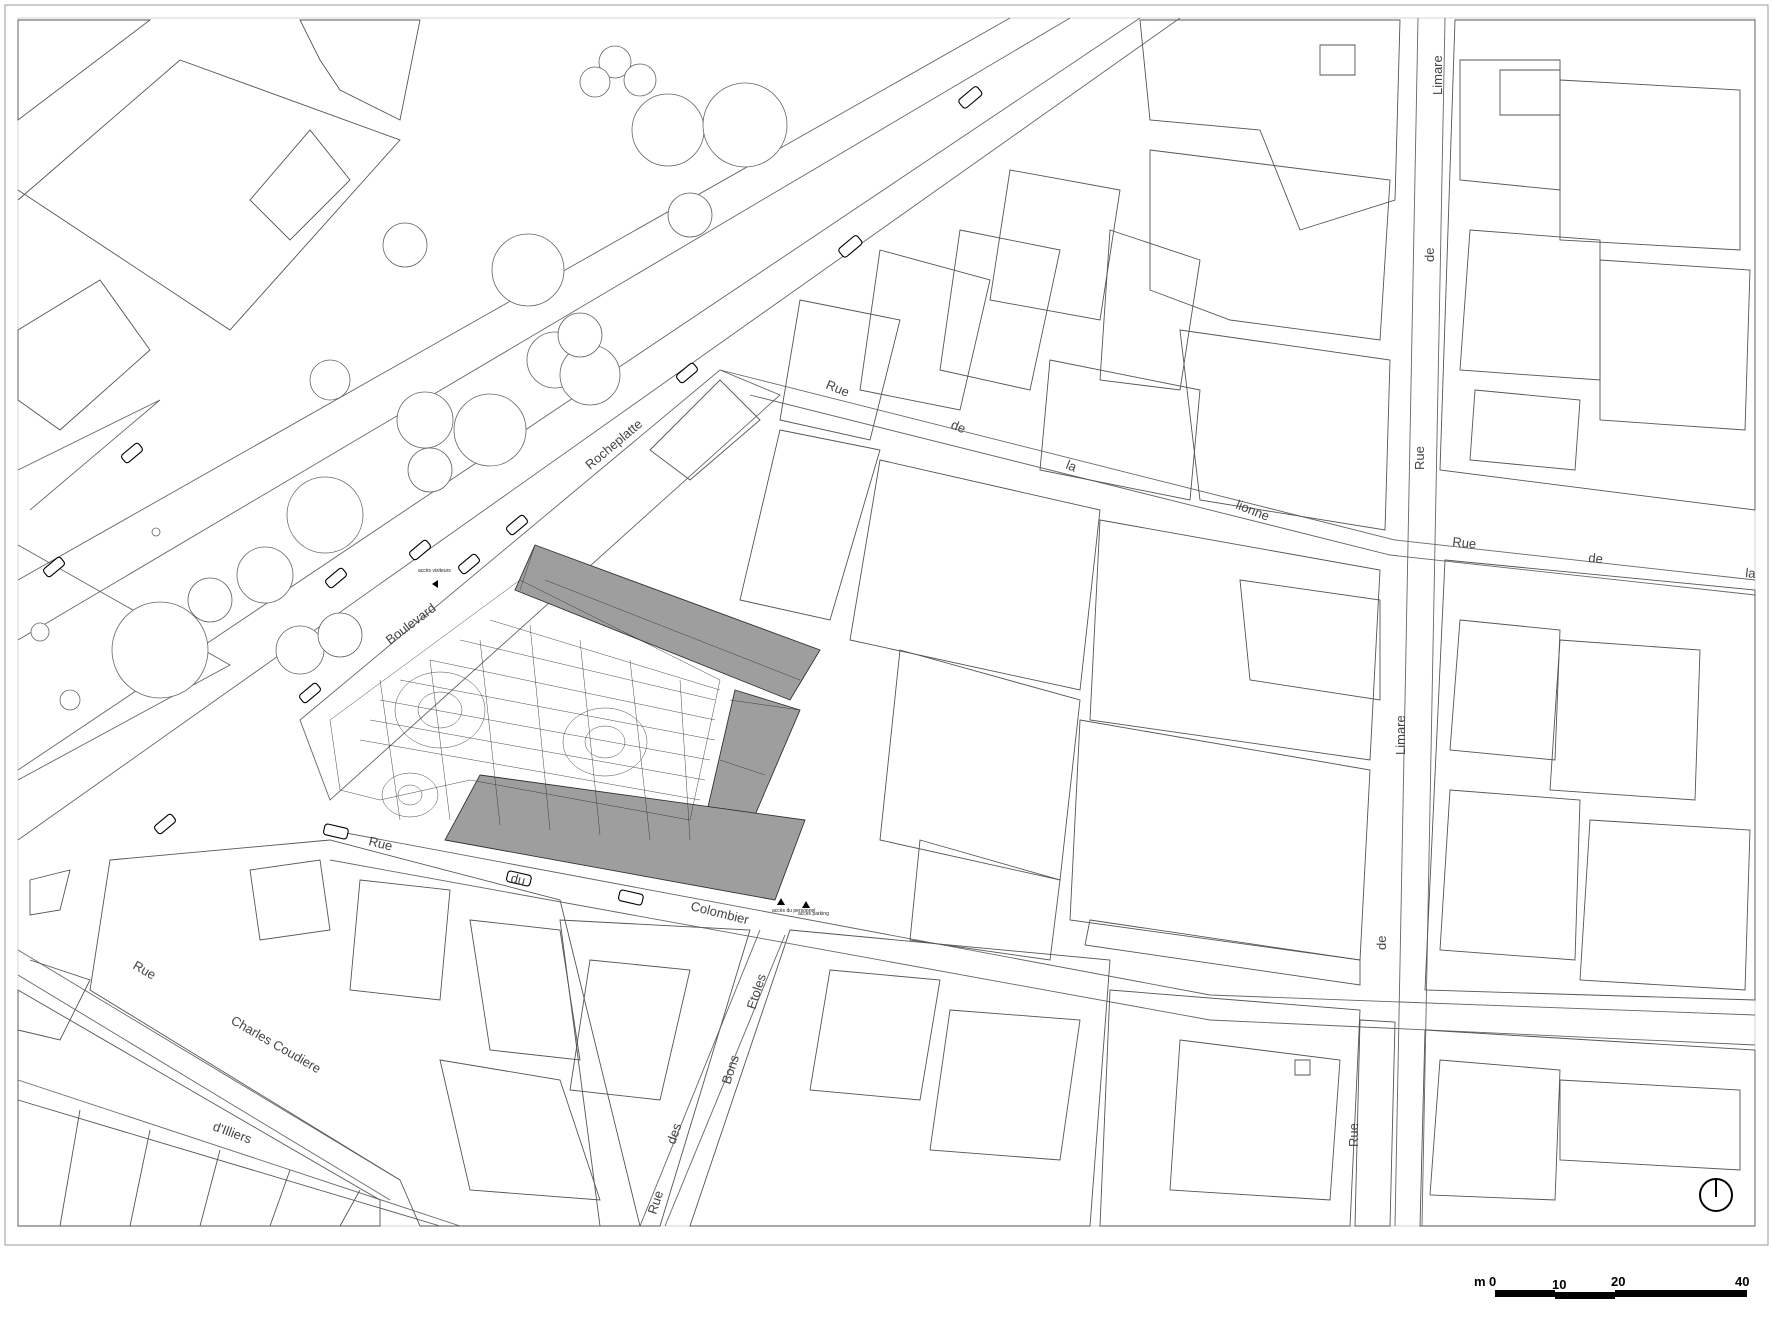 This screenshot has width=1773, height=1325. I want to click on label-rue-lionne-4: lionne, so click(1253, 510).